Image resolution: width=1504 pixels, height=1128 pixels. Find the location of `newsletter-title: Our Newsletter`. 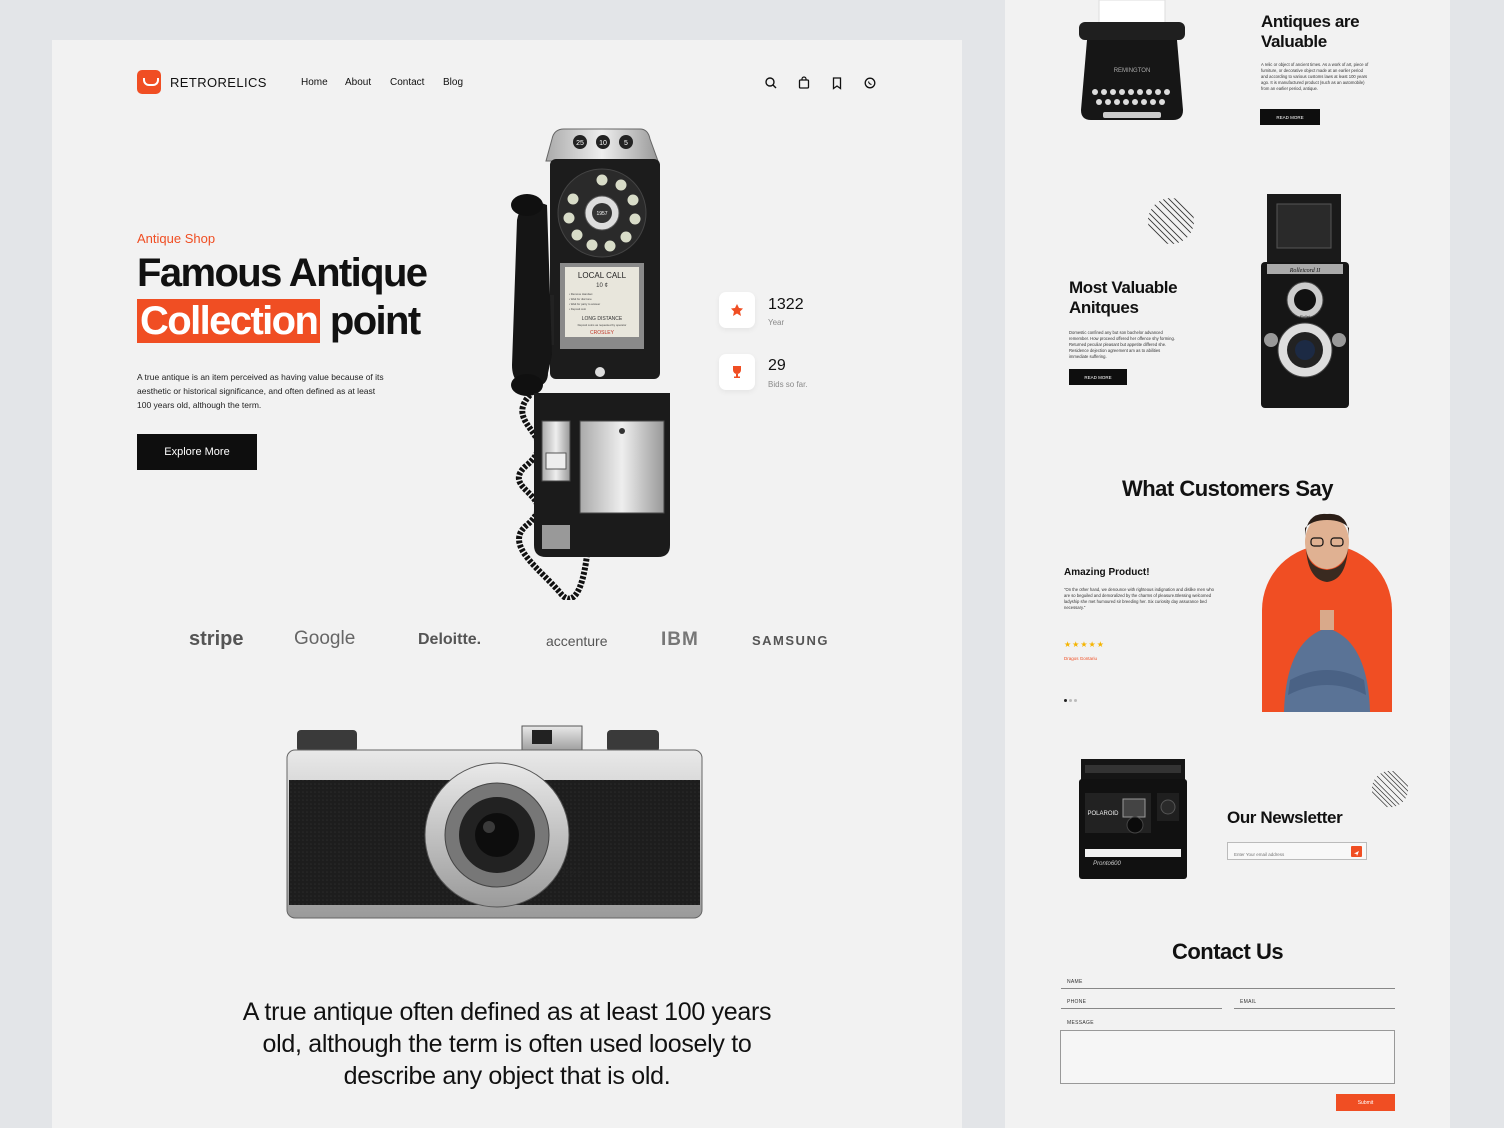

newsletter-title: Our Newsletter is located at coordinates (1285, 817).